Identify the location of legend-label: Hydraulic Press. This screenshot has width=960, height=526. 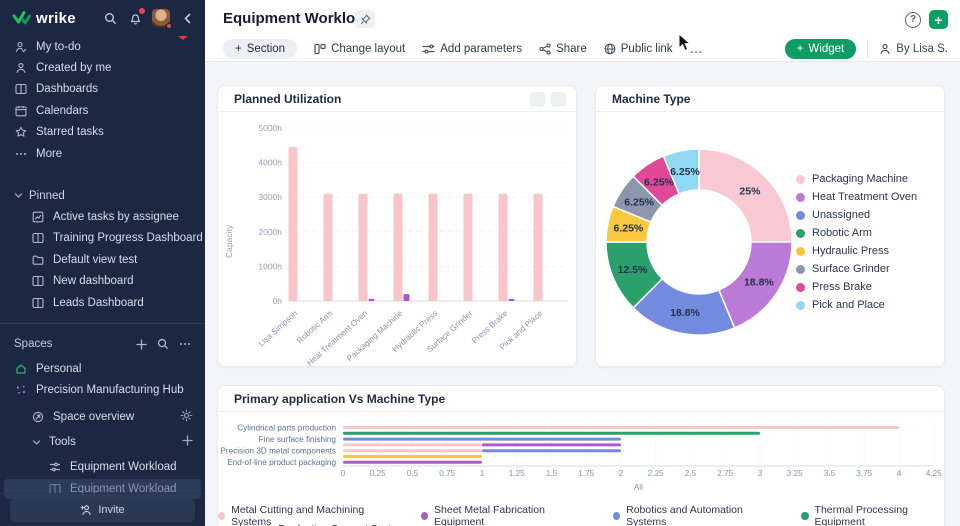
(851, 251).